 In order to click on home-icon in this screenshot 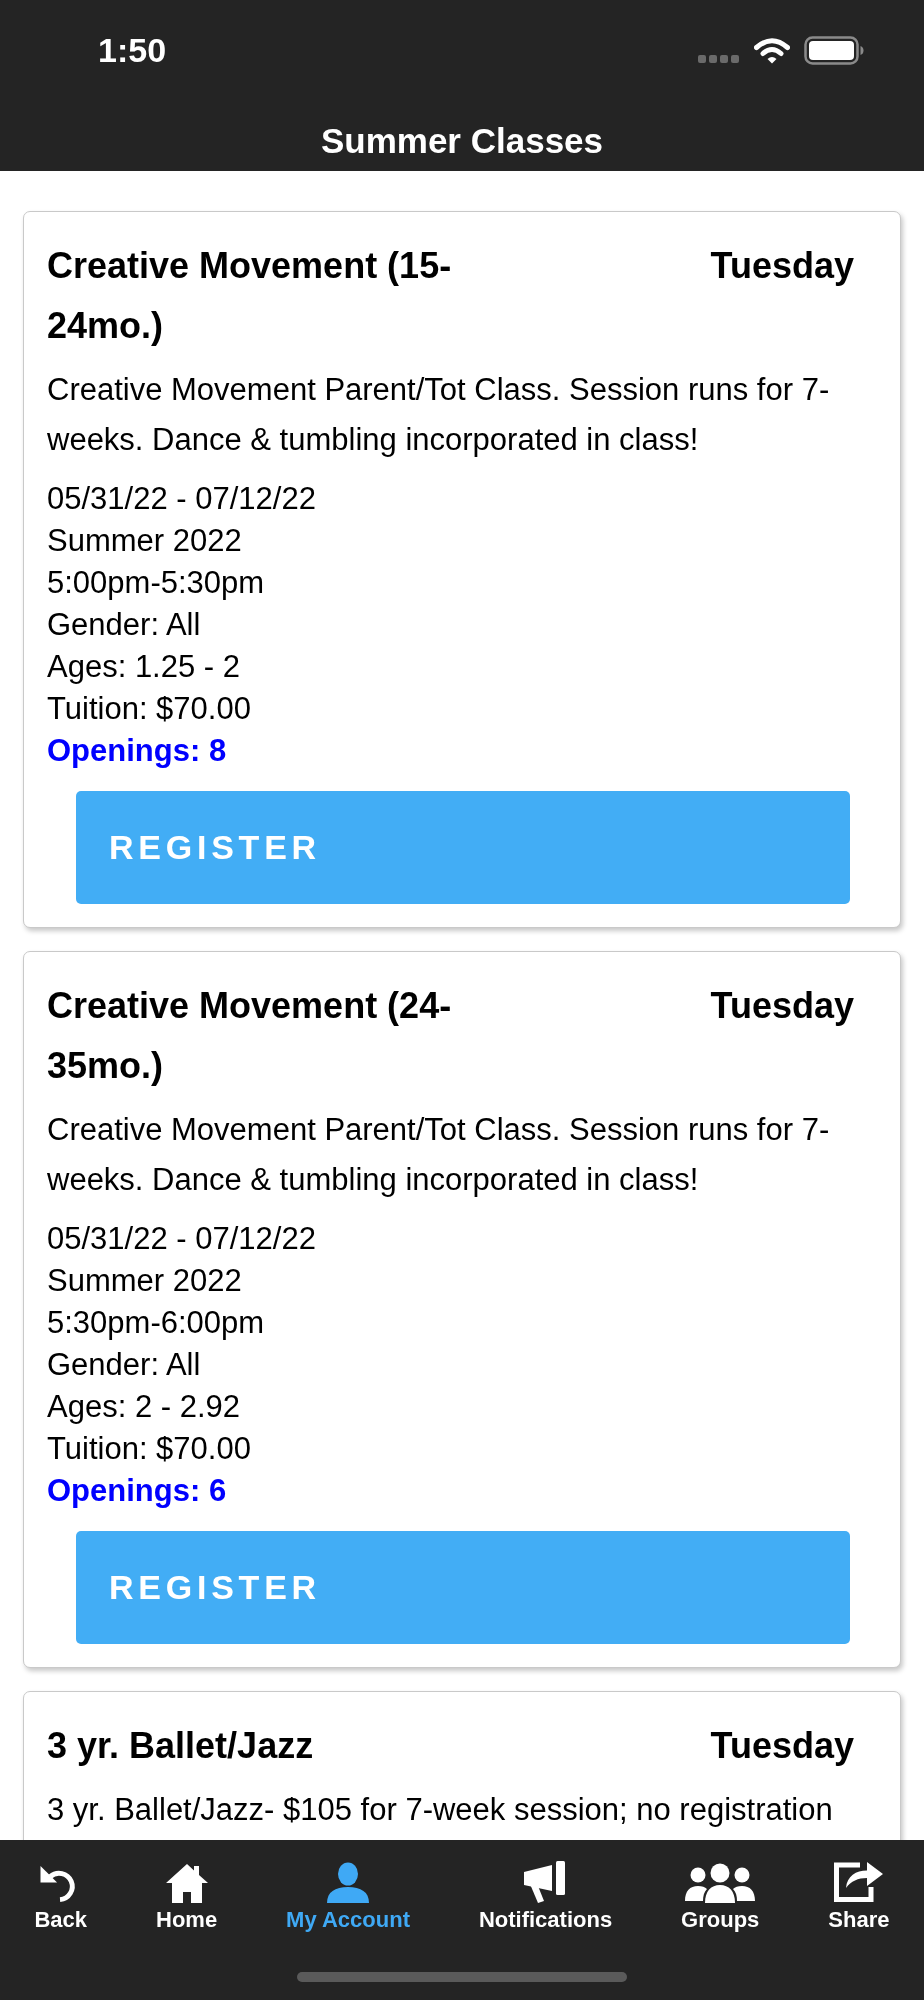, I will do `click(186, 1883)`.